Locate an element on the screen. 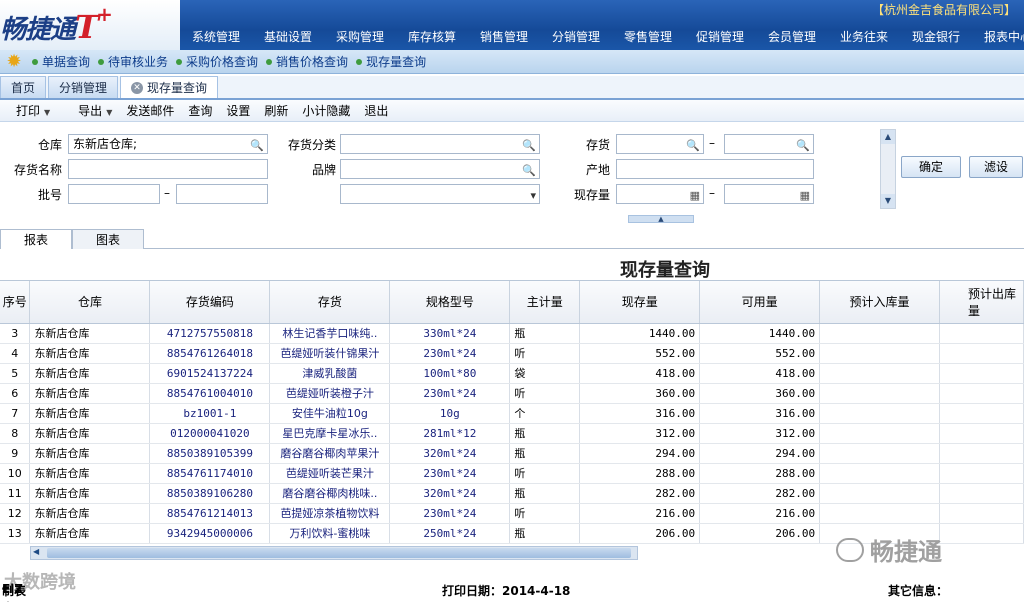 The image size is (1024, 602). tab-report: 报表 is located at coordinates (36, 239).